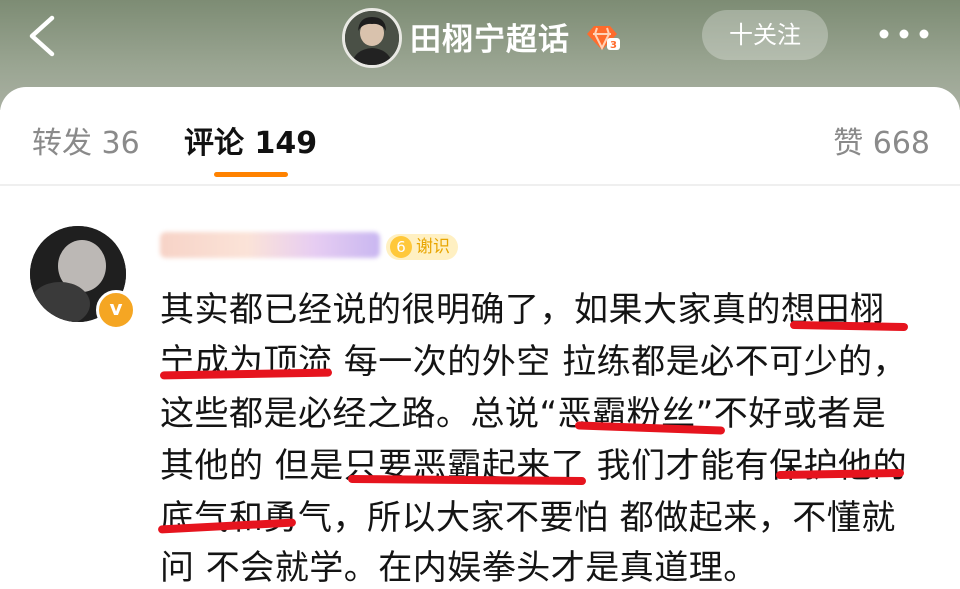 The width and height of the screenshot is (960, 589). Describe the element at coordinates (522, 310) in the screenshot. I see `comment-line: 其实都已经说的很明确了，如果大家真的想田栩` at that location.